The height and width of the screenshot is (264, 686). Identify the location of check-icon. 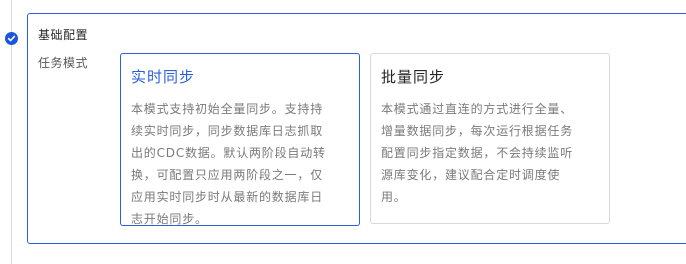
(11, 38).